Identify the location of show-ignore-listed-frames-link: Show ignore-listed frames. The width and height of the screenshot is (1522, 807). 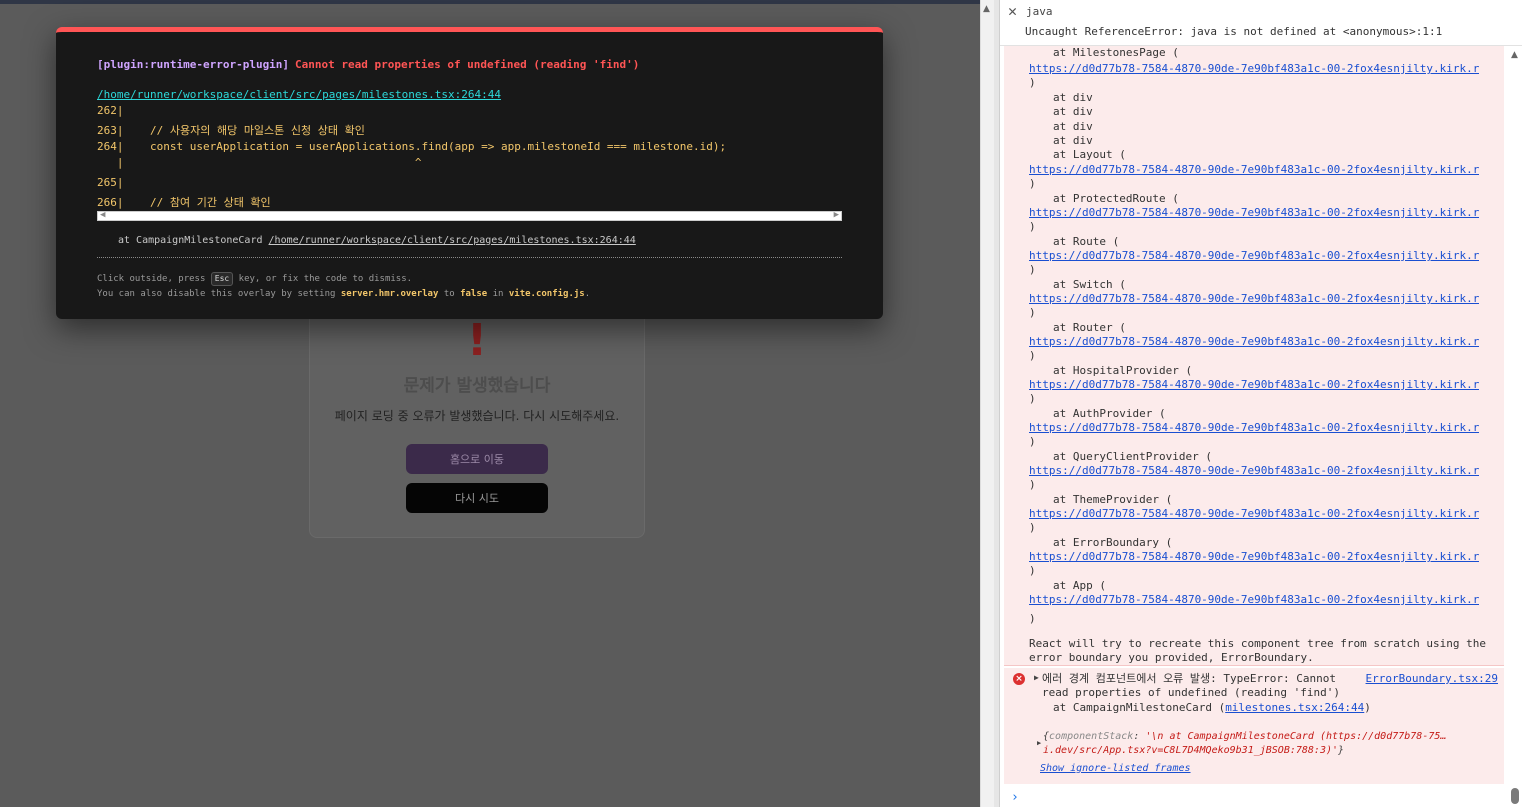
(1115, 768).